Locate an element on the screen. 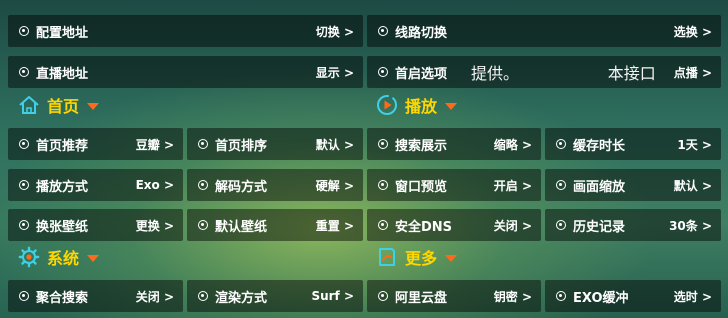 The image size is (728, 318). setting-startup-option: 首启选项 提供。 本接口 点播 > is located at coordinates (544, 72).